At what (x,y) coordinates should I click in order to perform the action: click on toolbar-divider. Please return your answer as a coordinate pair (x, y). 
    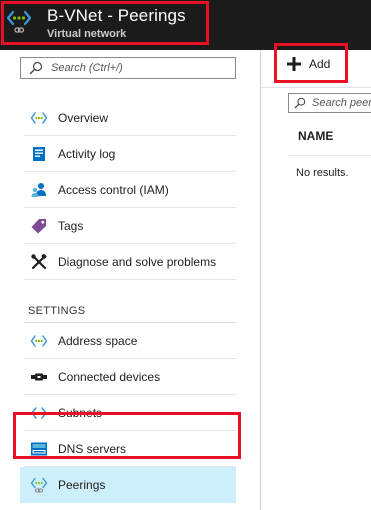
    Looking at the image, I should click on (316, 87).